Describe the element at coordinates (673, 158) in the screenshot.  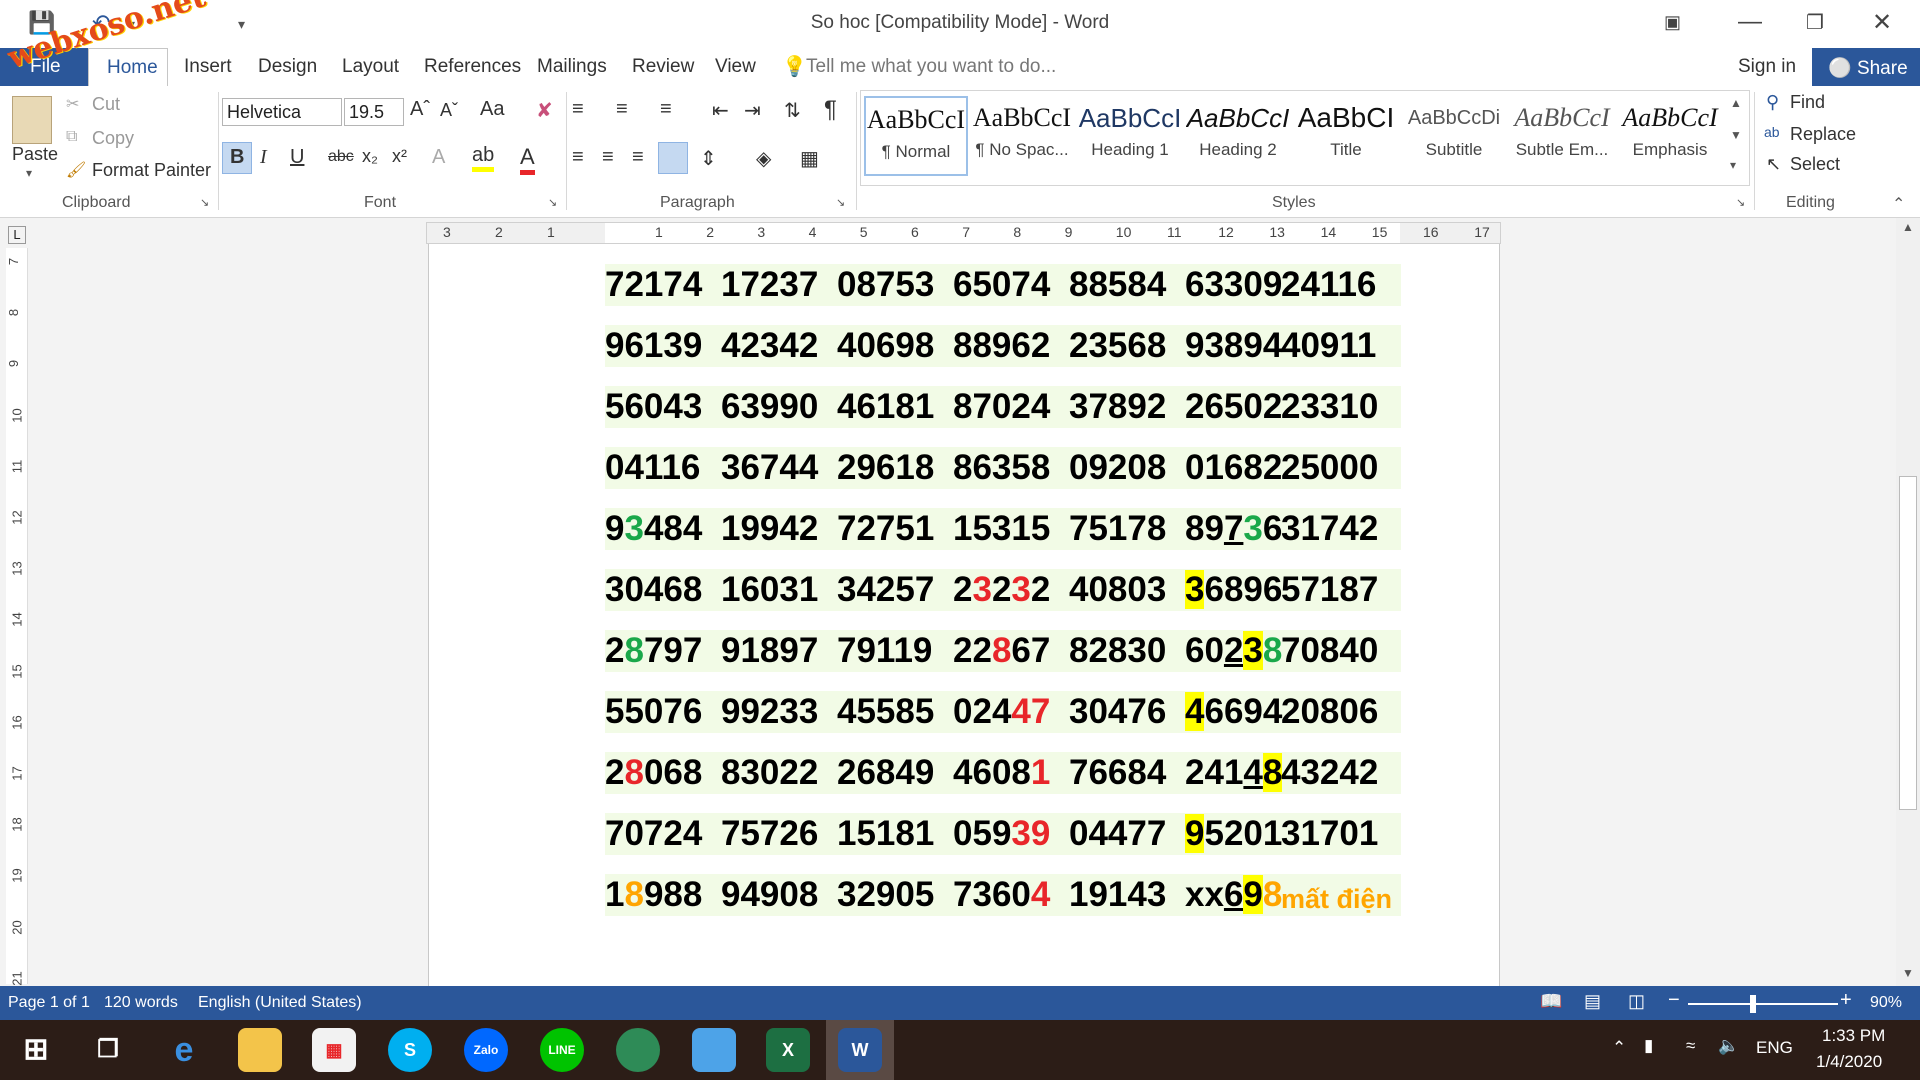
I see `justify-button` at that location.